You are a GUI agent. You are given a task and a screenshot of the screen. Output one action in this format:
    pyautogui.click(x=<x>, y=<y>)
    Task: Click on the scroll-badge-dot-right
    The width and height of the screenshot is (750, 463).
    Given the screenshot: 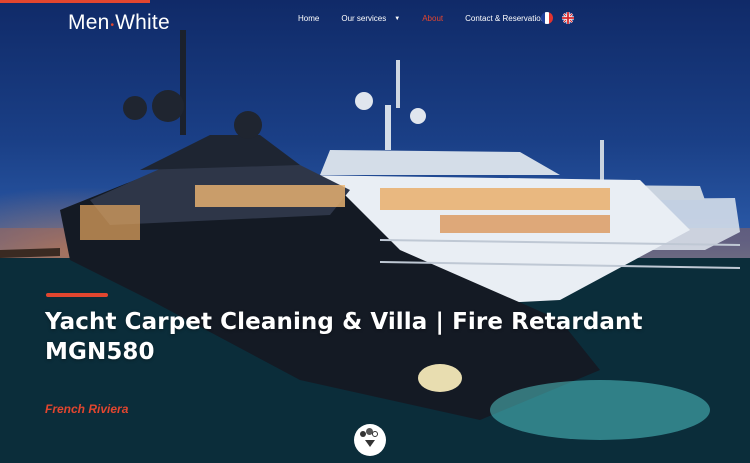 What is the action you would take?
    pyautogui.click(x=375, y=434)
    